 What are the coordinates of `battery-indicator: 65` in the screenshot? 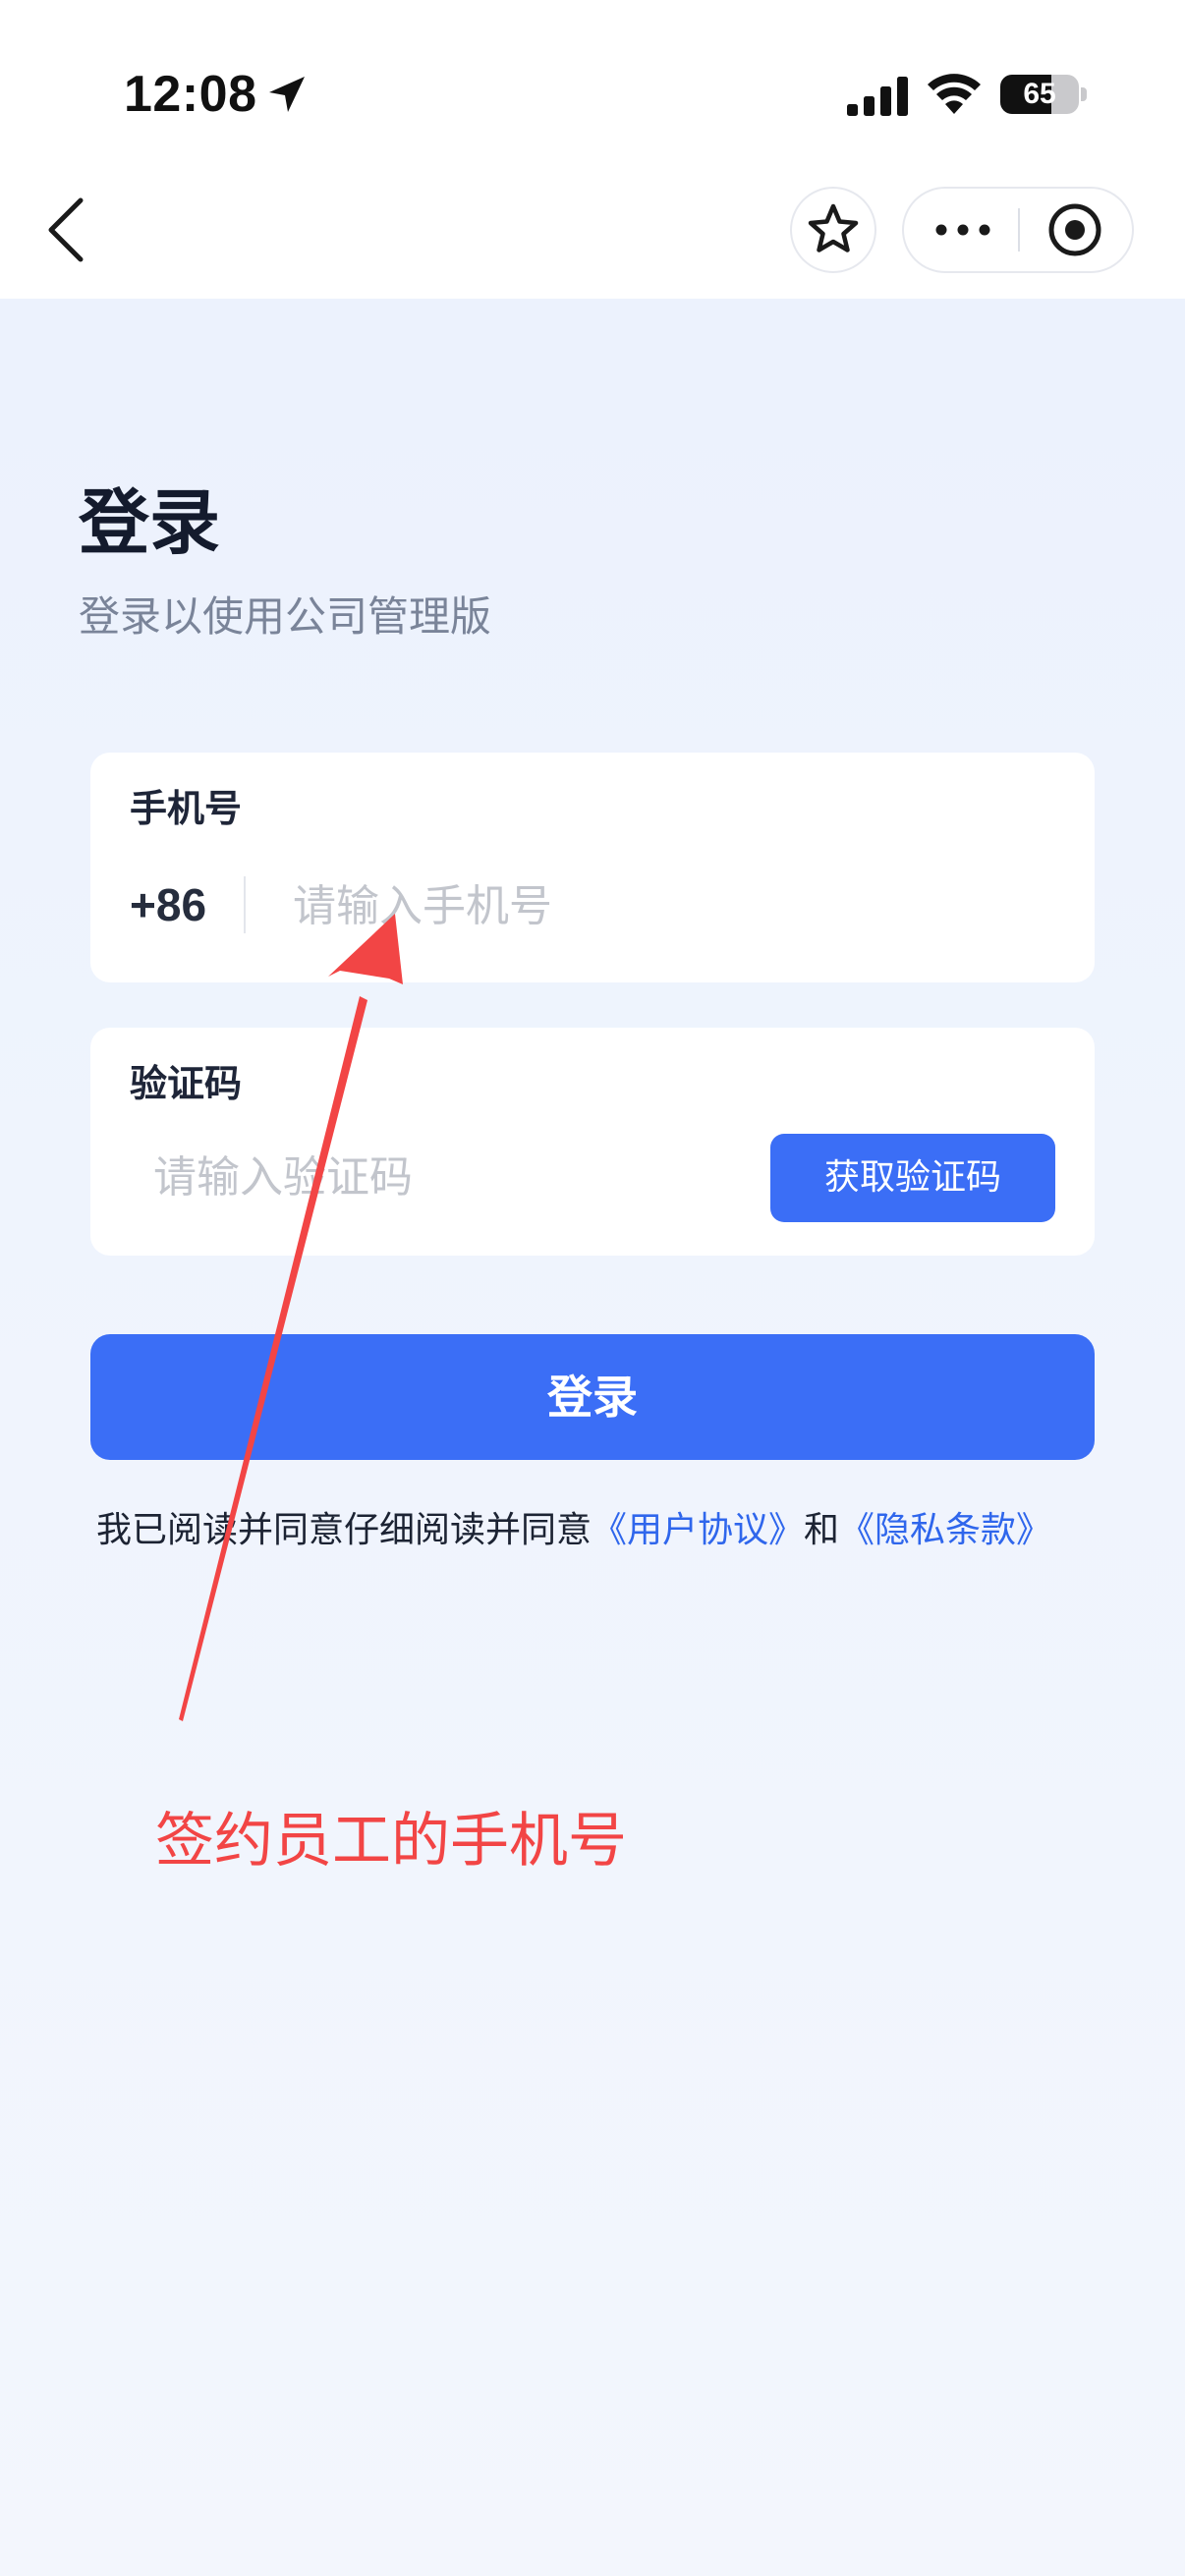 It's located at (1040, 94).